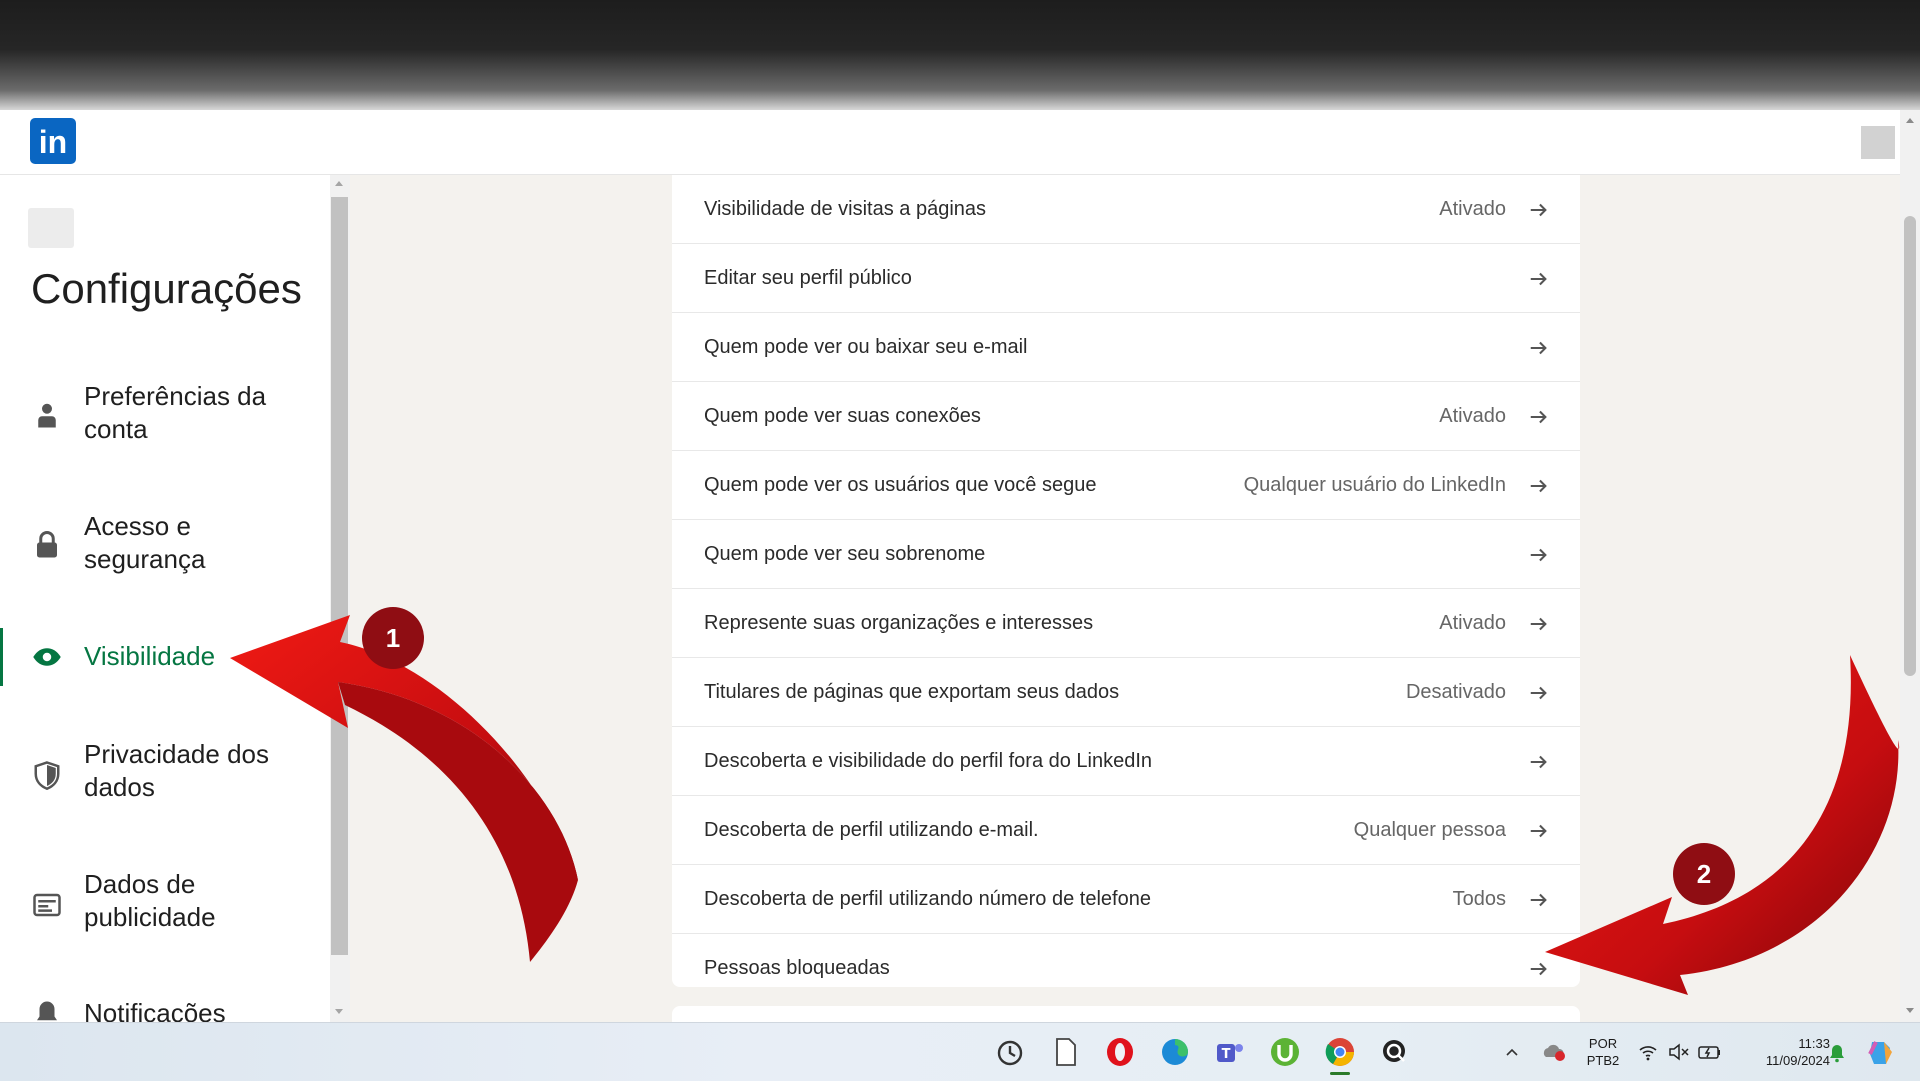 This screenshot has height=1081, width=1920. What do you see at coordinates (1340, 1073) in the screenshot?
I see `active-app-underline` at bounding box center [1340, 1073].